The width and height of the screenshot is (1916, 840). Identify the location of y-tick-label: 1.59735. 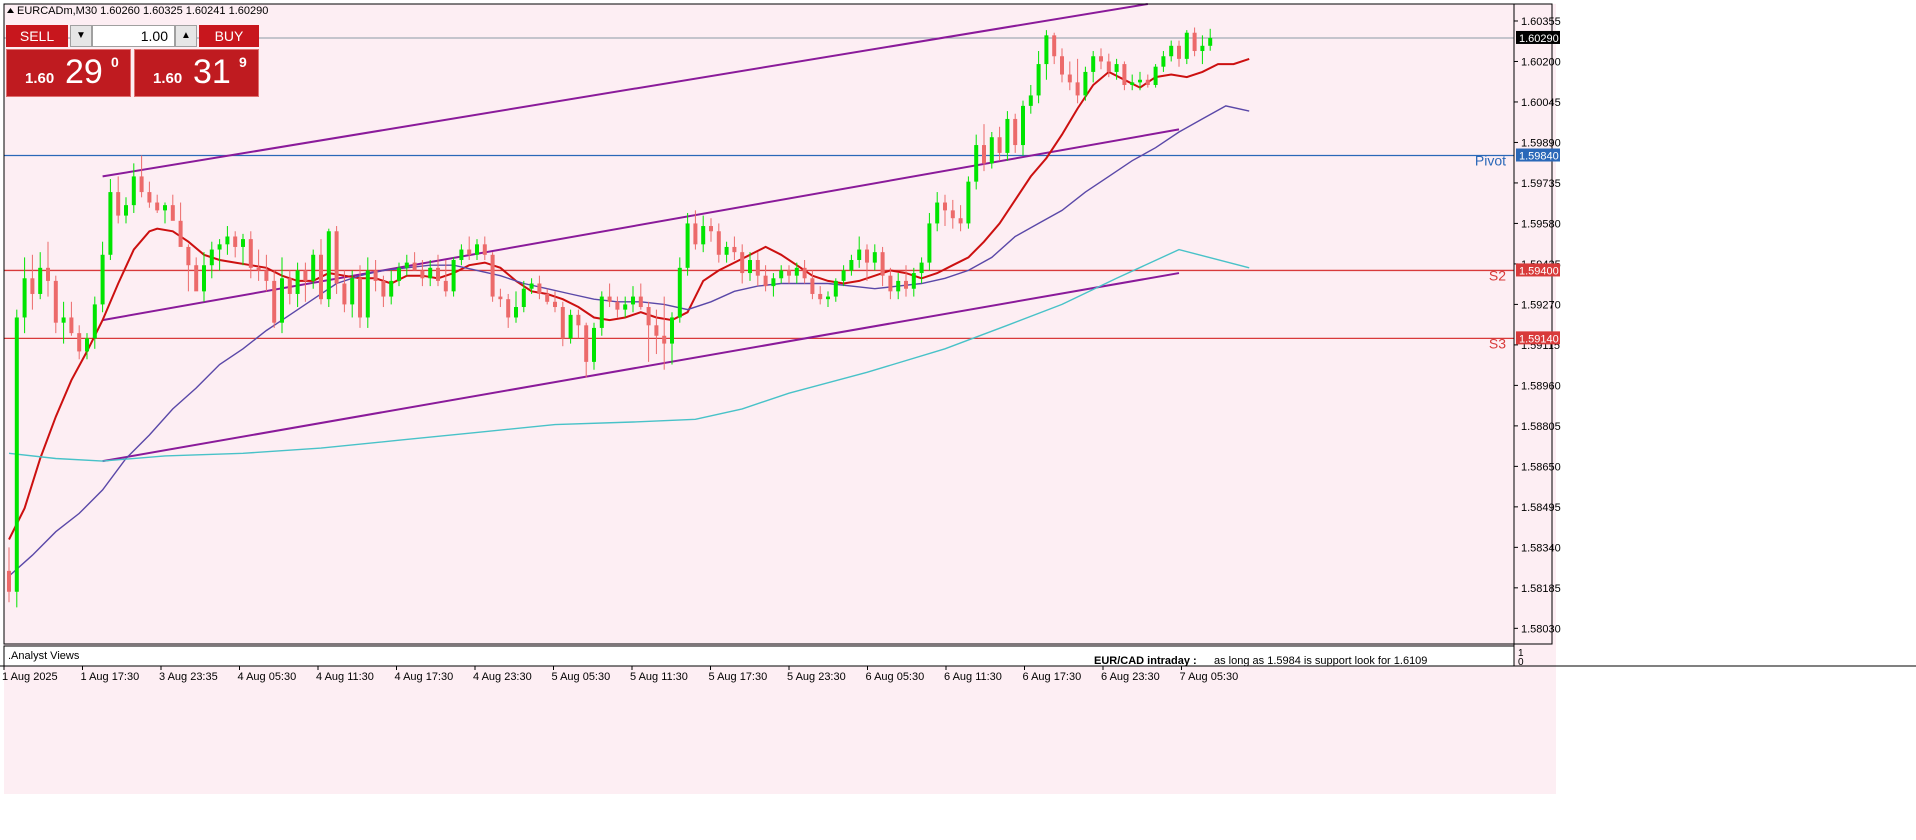
(1541, 184).